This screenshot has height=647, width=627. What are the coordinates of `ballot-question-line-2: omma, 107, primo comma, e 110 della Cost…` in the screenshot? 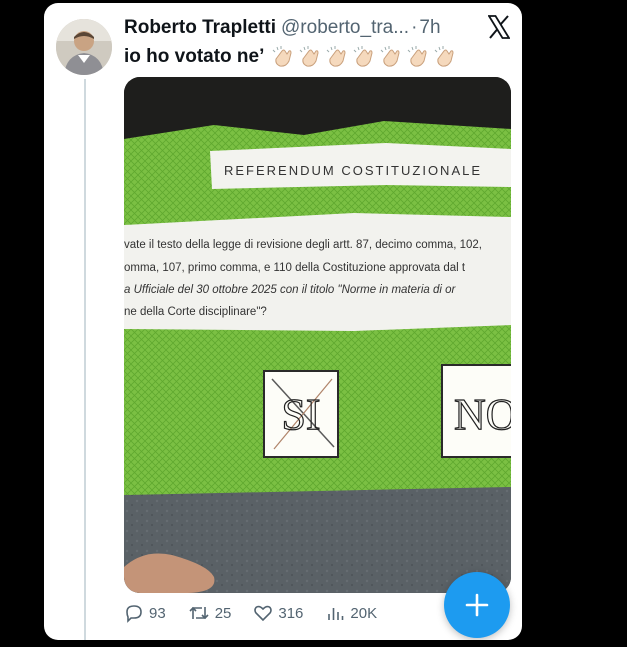 It's located at (295, 268).